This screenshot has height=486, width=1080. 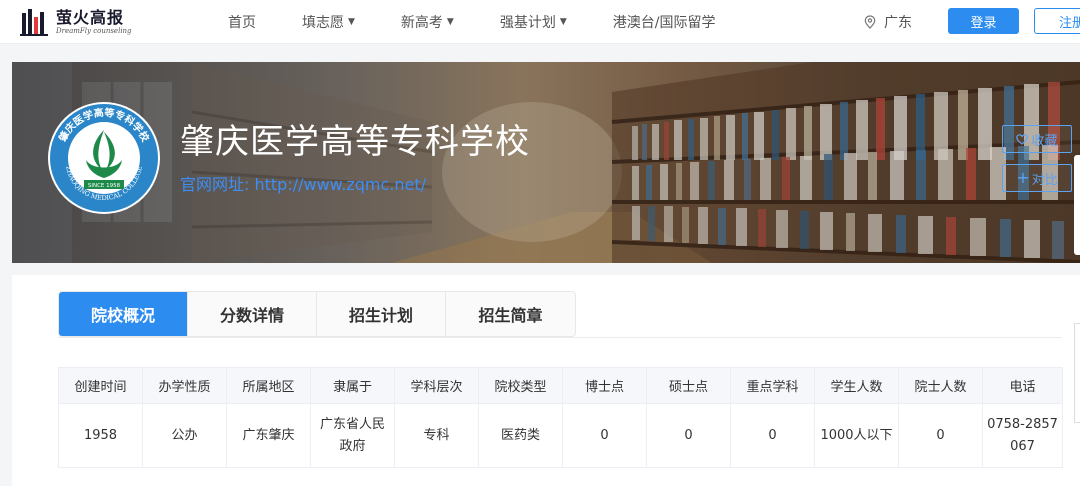 What do you see at coordinates (604, 385) in the screenshot?
I see `header-doctoral: 博士点` at bounding box center [604, 385].